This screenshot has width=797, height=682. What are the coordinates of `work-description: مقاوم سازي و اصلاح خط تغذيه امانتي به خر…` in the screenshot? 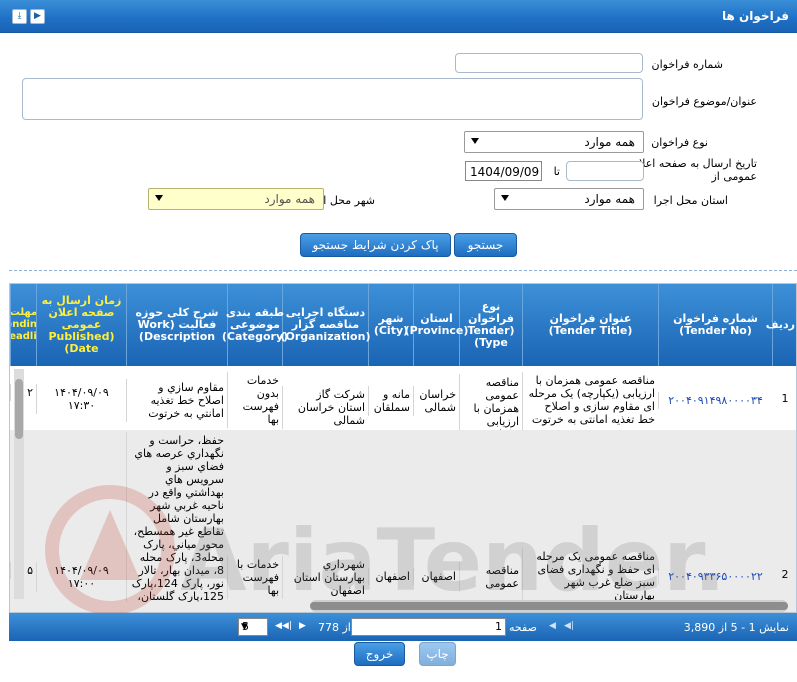 It's located at (176, 400).